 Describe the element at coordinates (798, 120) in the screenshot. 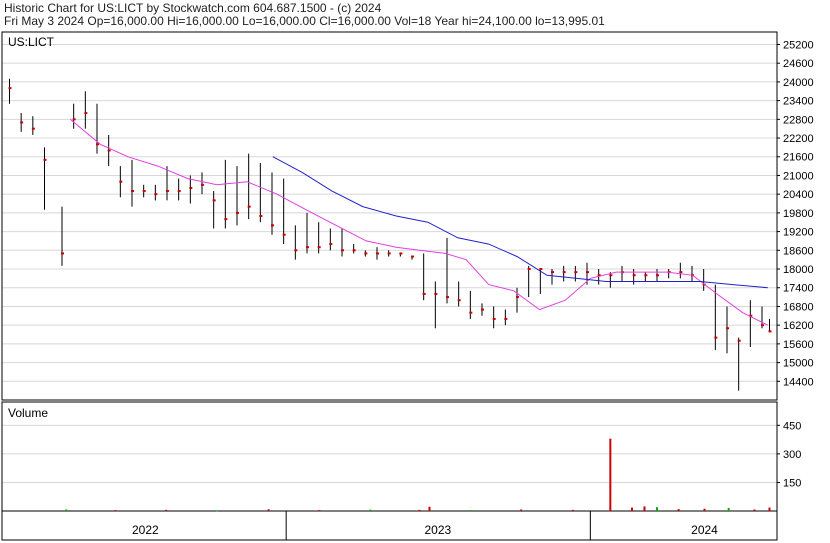

I see `price-tick-label: 22800` at that location.